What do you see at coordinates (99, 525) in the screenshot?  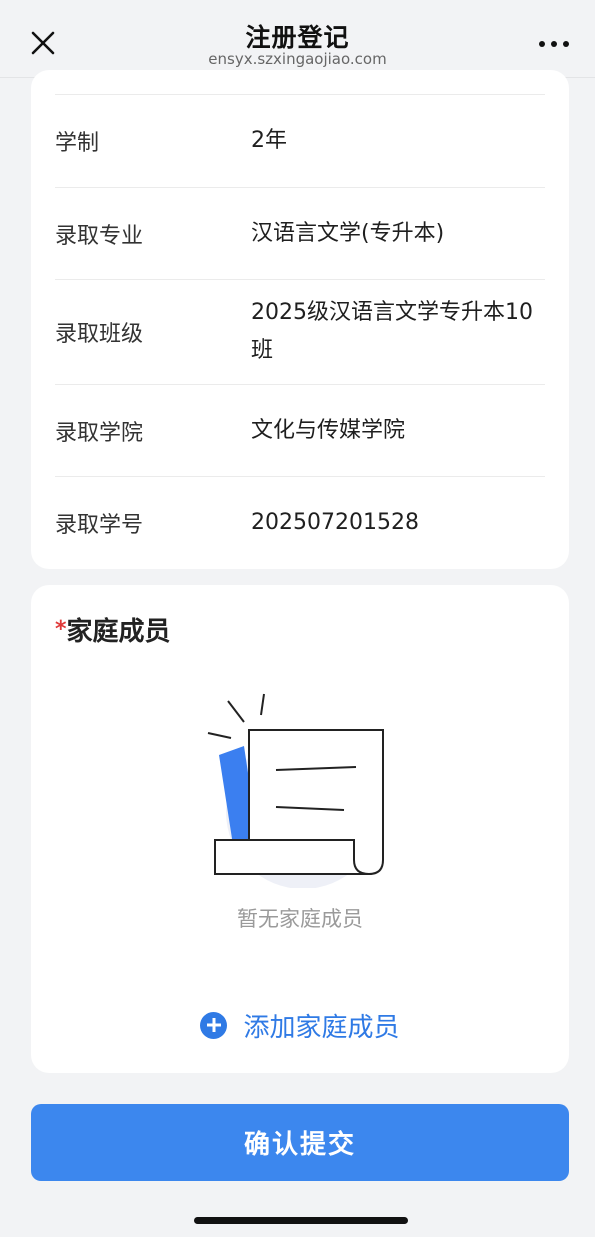 I see `info-label: 录取学号` at bounding box center [99, 525].